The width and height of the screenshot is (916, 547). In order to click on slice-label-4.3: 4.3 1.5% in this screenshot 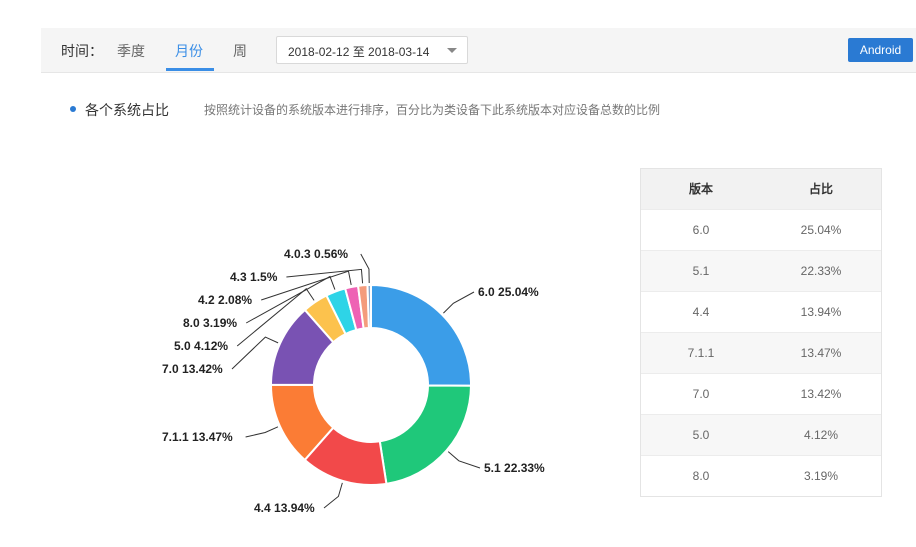, I will do `click(254, 277)`.